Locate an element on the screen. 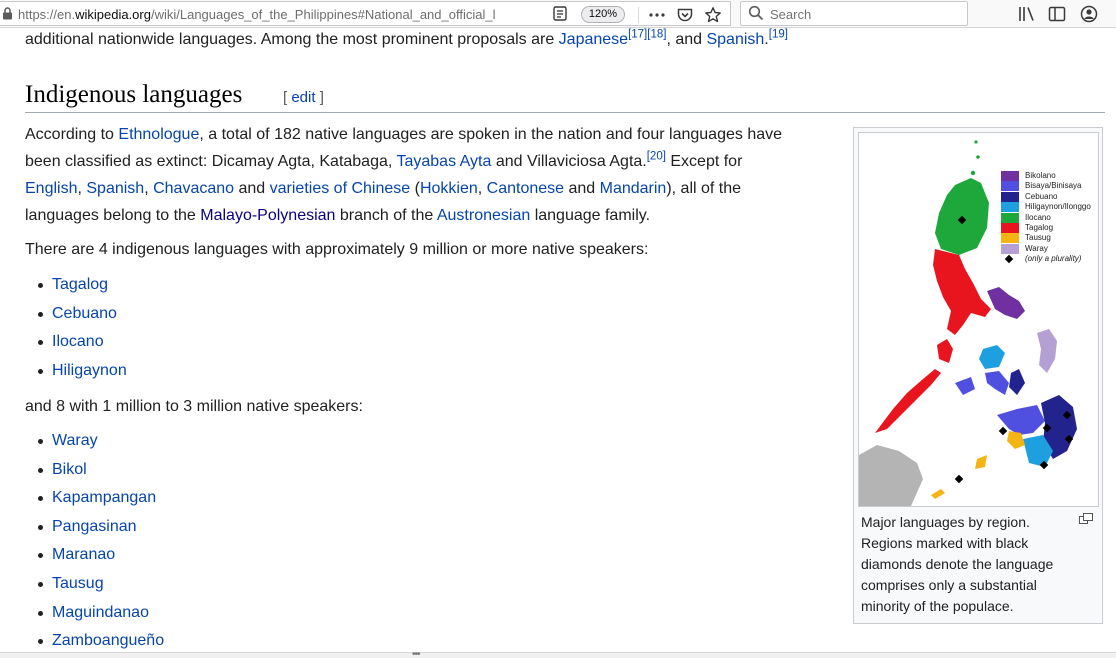 This screenshot has height=658, width=1116. legend-label: Tausug is located at coordinates (1038, 238).